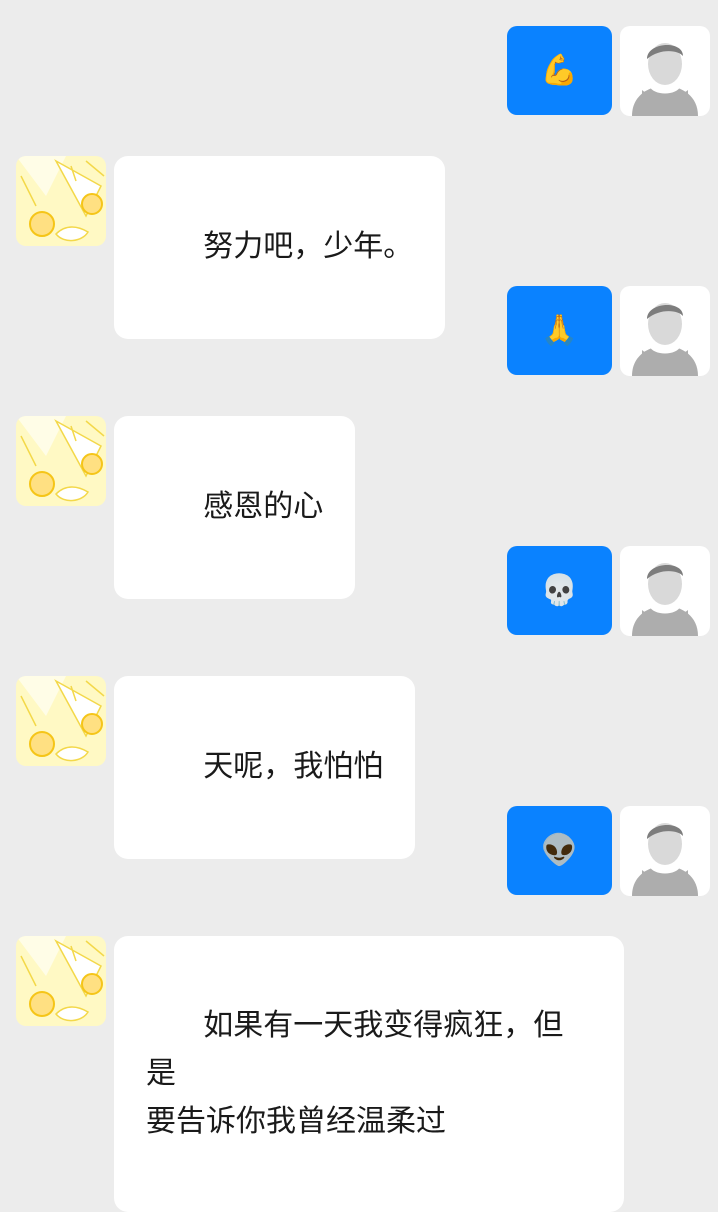 This screenshot has width=718, height=1212. I want to click on message-text: 天呢，我怕怕, so click(293, 766).